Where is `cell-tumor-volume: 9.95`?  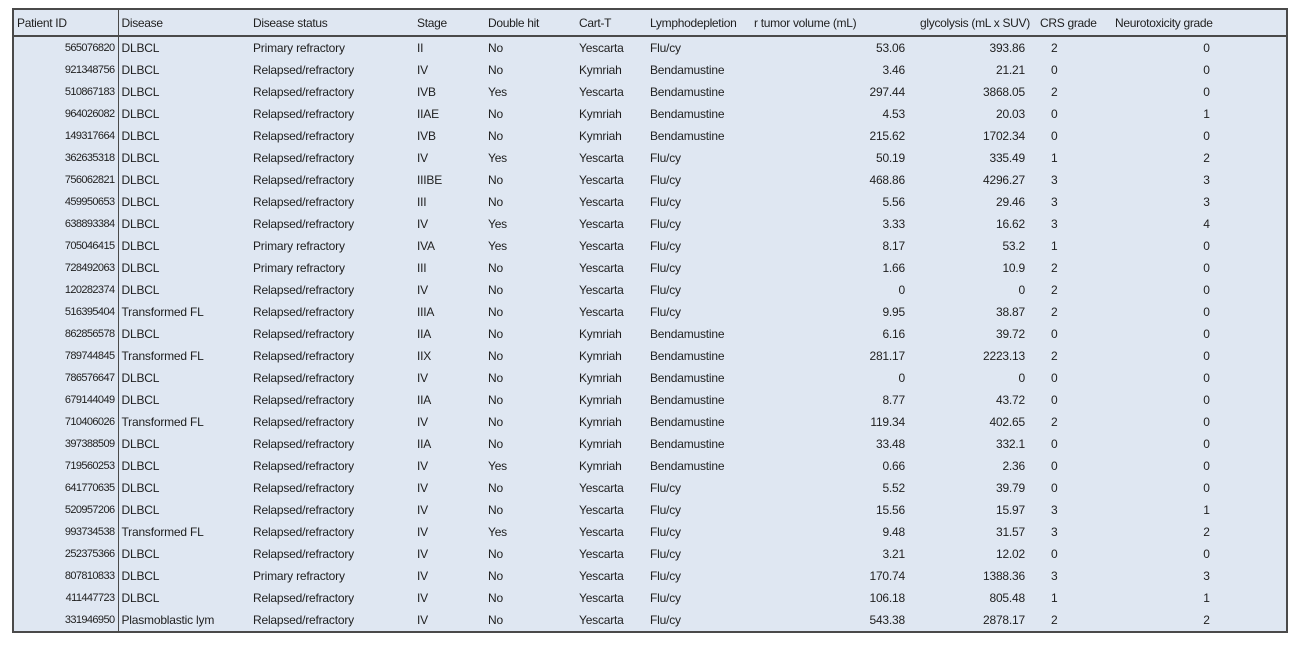 cell-tumor-volume: 9.95 is located at coordinates (835, 312).